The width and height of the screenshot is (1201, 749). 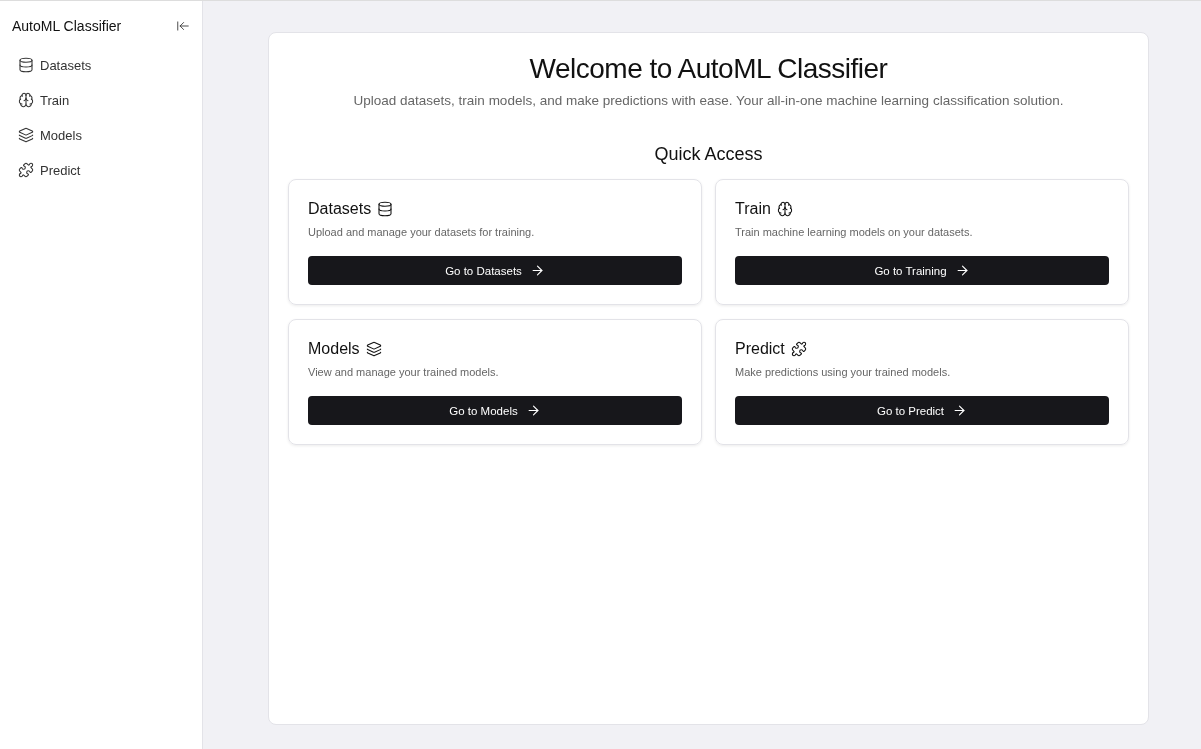 What do you see at coordinates (183, 26) in the screenshot?
I see `collapse-icon` at bounding box center [183, 26].